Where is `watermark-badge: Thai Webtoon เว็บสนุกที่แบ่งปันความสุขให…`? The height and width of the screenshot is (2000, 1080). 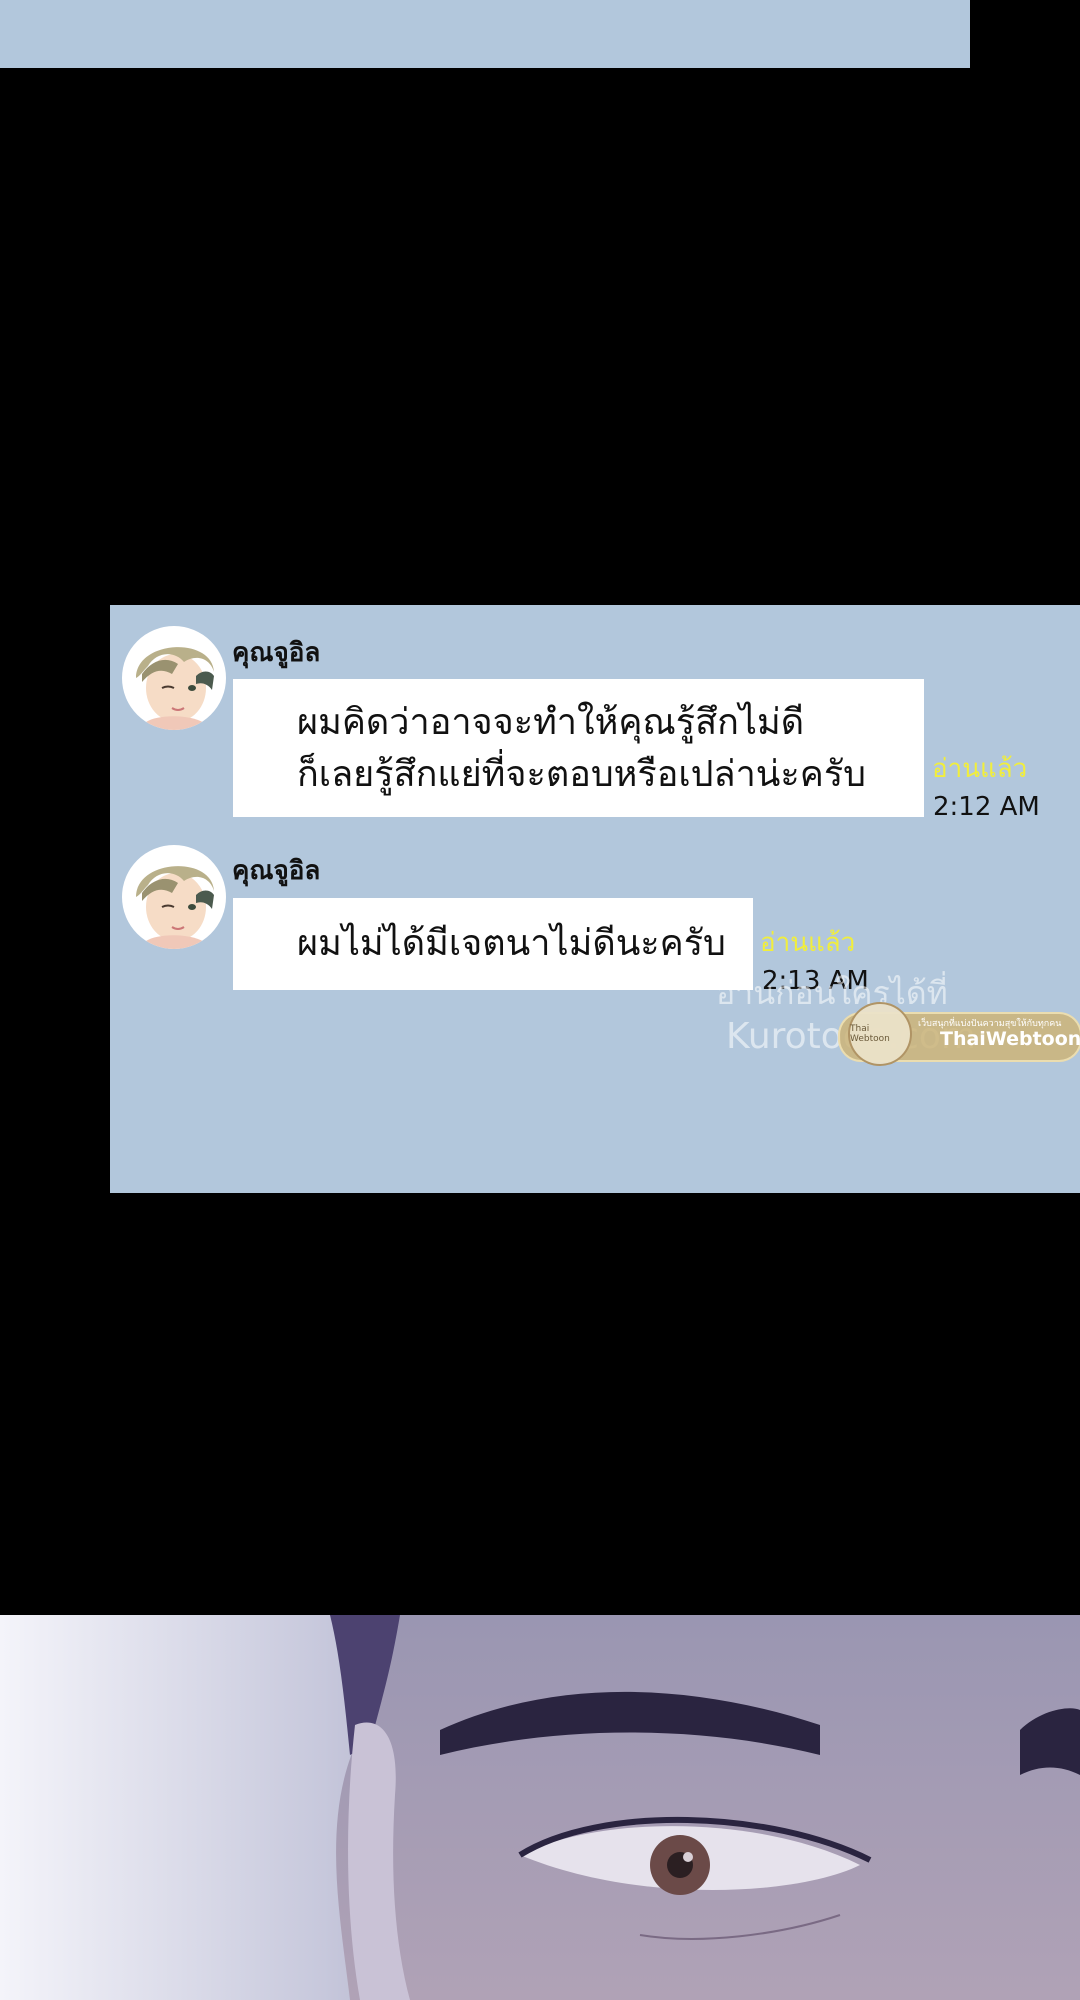 watermark-badge: Thai Webtoon เว็บสนุกที่แบ่งปันความสุขให… is located at coordinates (959, 1034).